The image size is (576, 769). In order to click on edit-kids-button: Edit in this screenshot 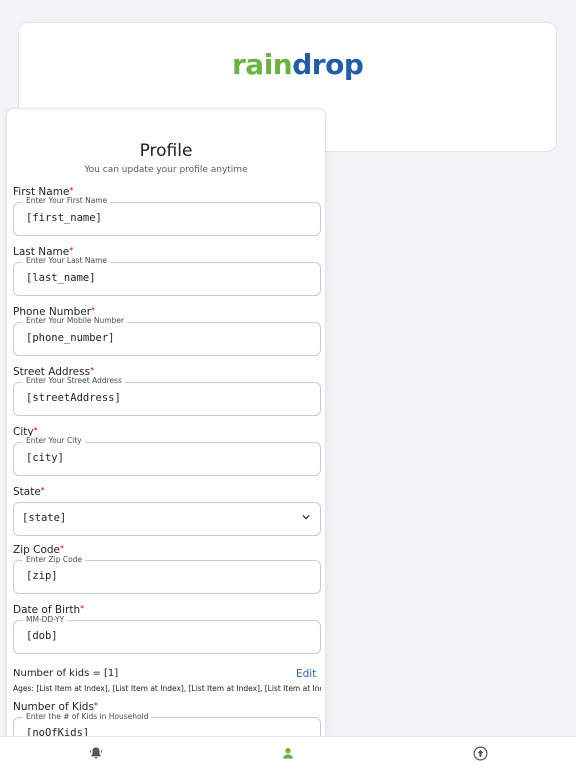, I will do `click(306, 674)`.